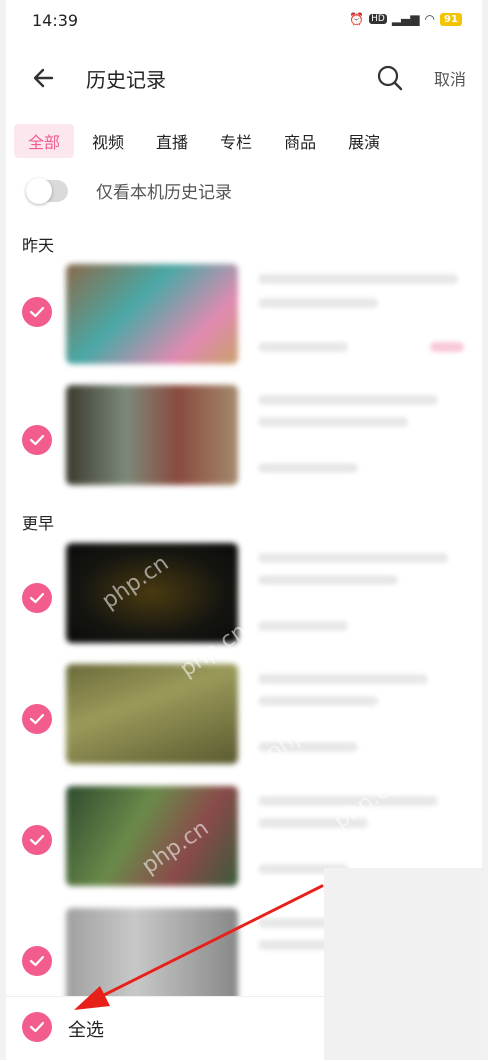 The image size is (488, 1061). I want to click on frame-left, so click(3, 530).